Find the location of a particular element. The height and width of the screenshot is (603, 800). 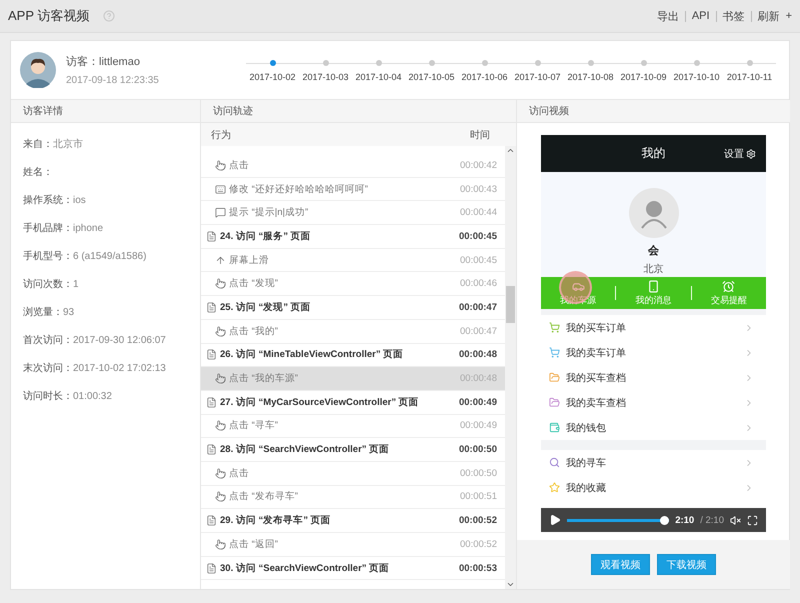

track-action: 26. 访问 “MineTableViewController” 页面 is located at coordinates (312, 355).